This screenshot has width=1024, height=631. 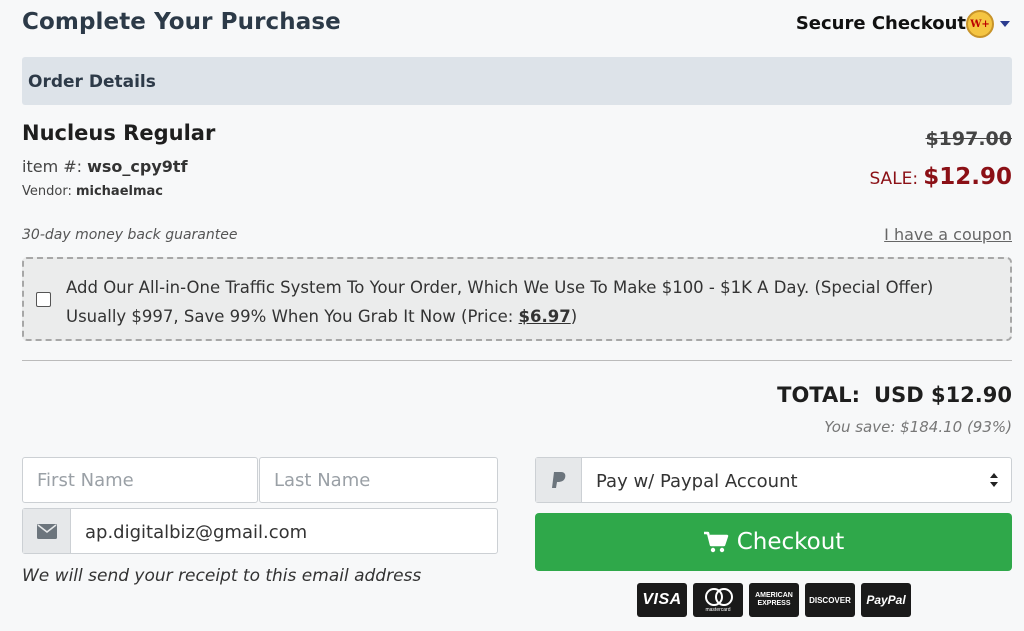 I want to click on upsell-offer-suffix: ), so click(x=574, y=316).